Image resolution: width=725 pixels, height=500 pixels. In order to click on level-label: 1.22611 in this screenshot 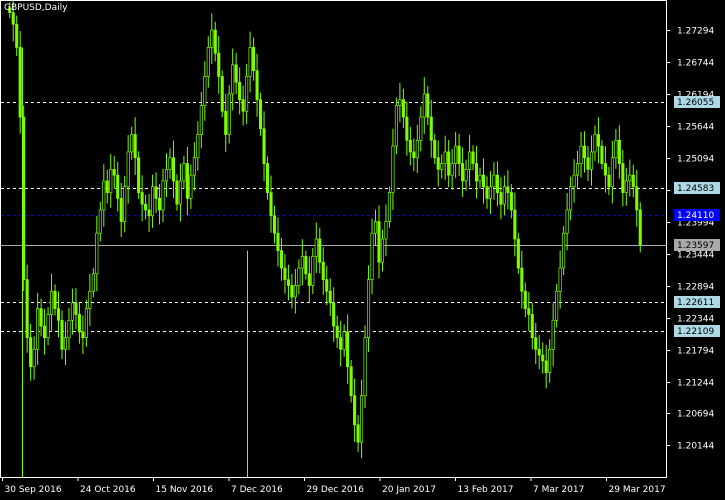, I will do `click(695, 303)`.